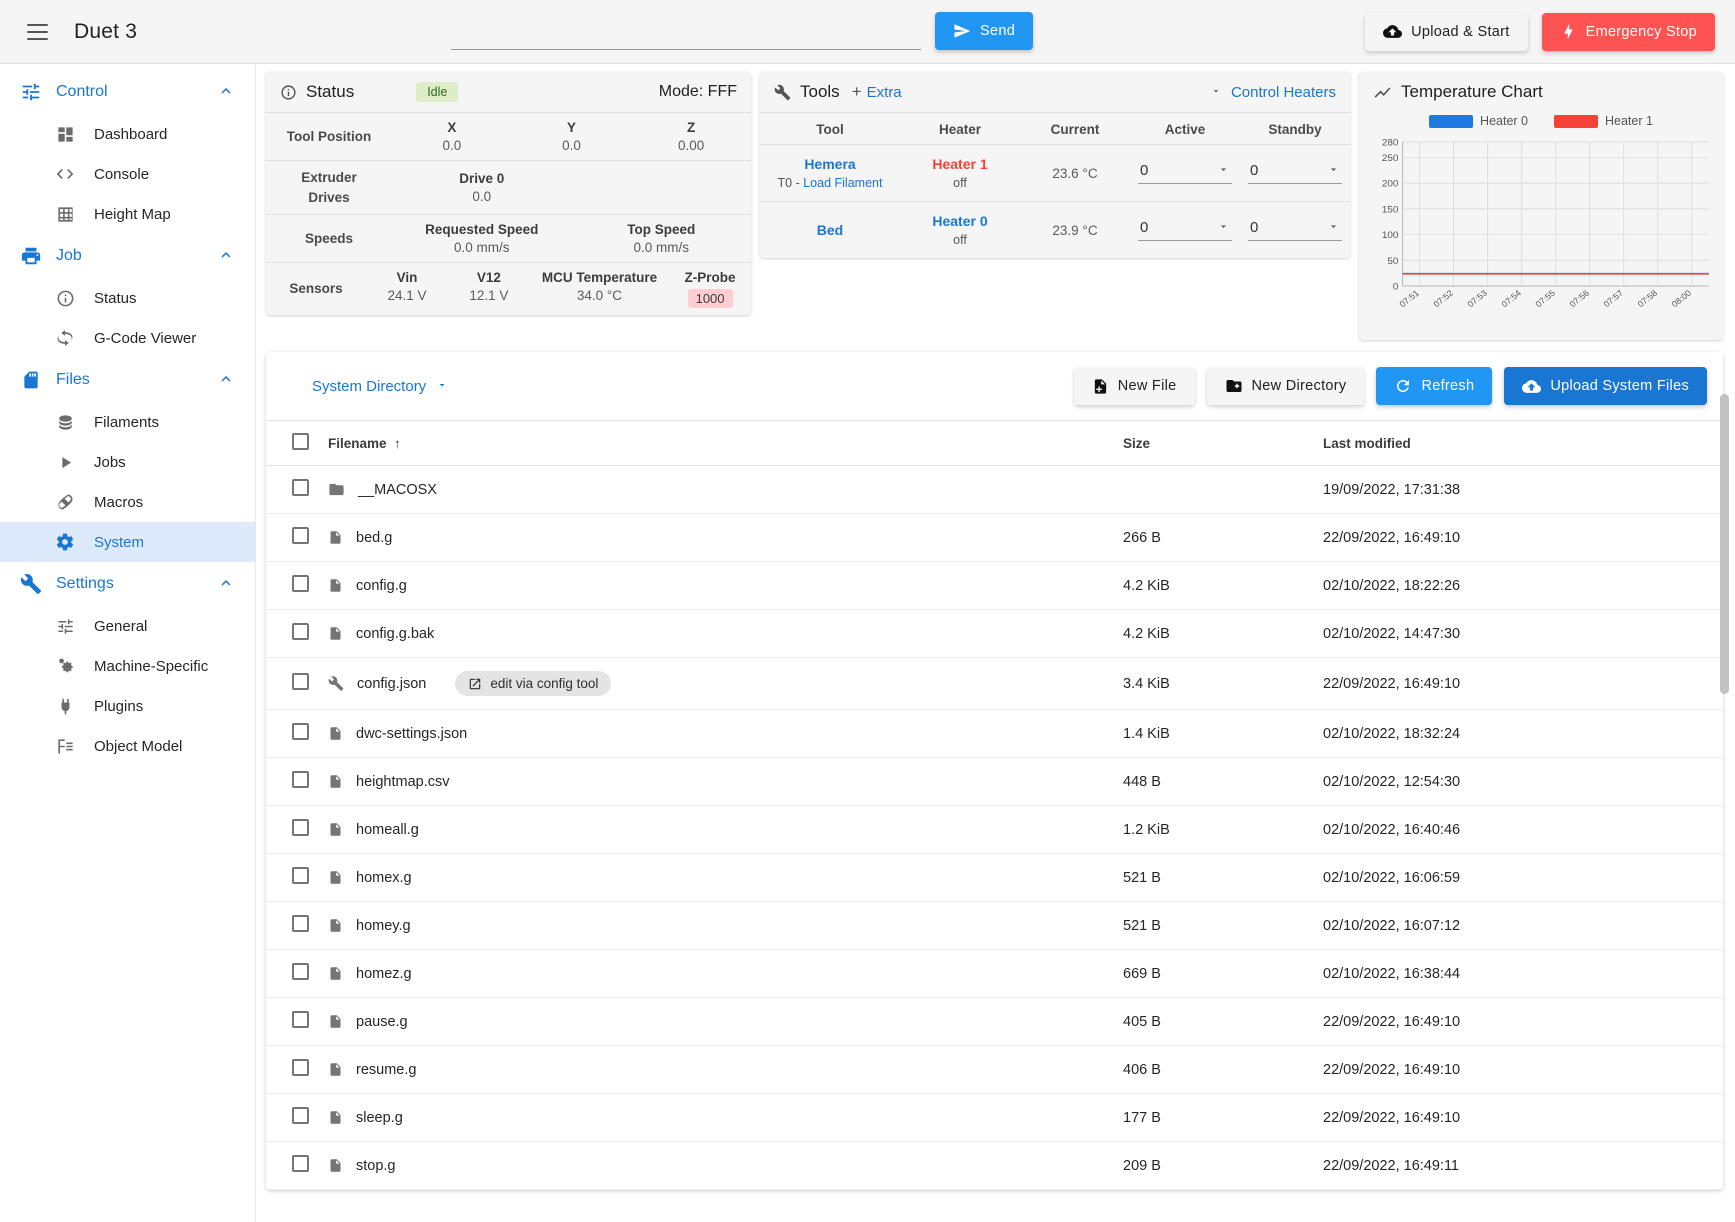  What do you see at coordinates (725, 683) in the screenshot?
I see `filename-cell: config.json edit via config tool` at bounding box center [725, 683].